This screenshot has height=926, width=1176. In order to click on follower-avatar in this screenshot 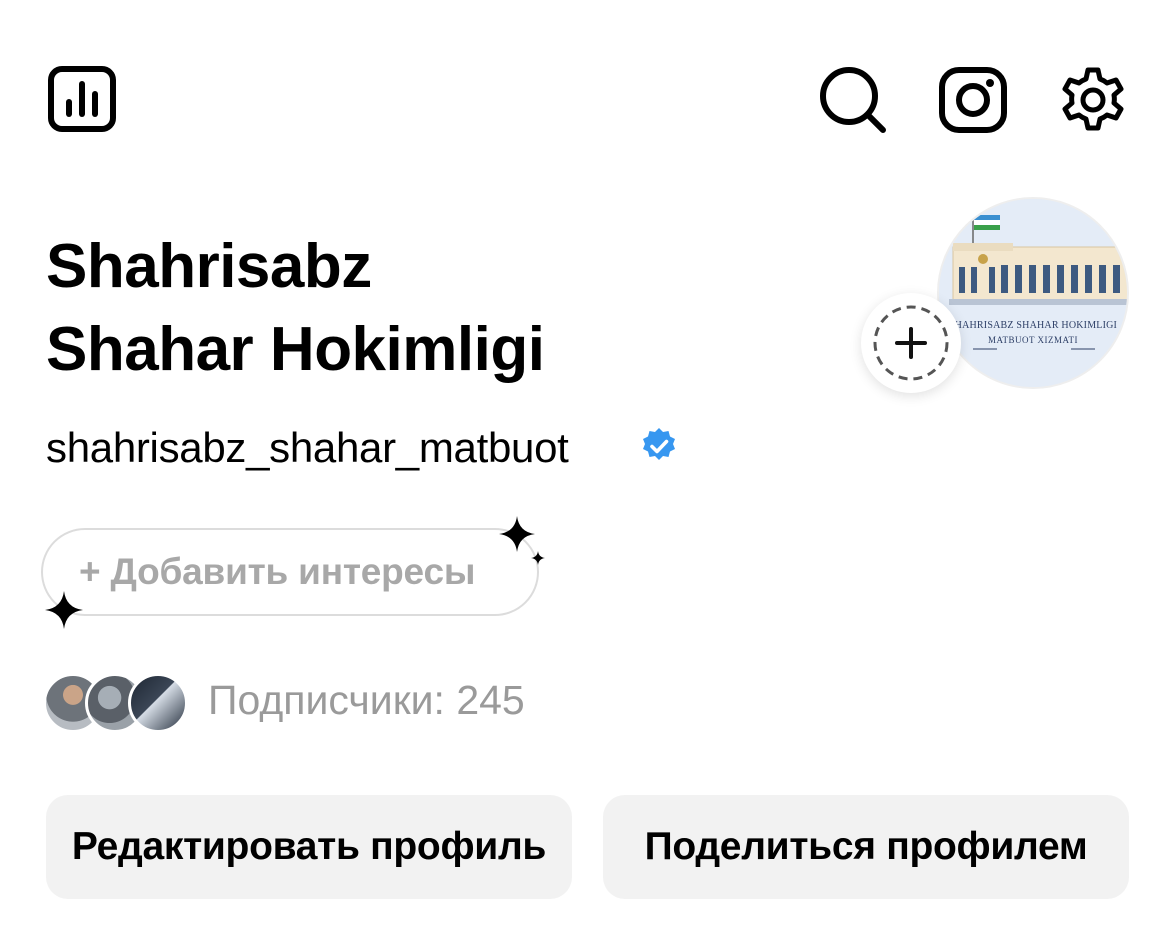, I will do `click(158, 703)`.